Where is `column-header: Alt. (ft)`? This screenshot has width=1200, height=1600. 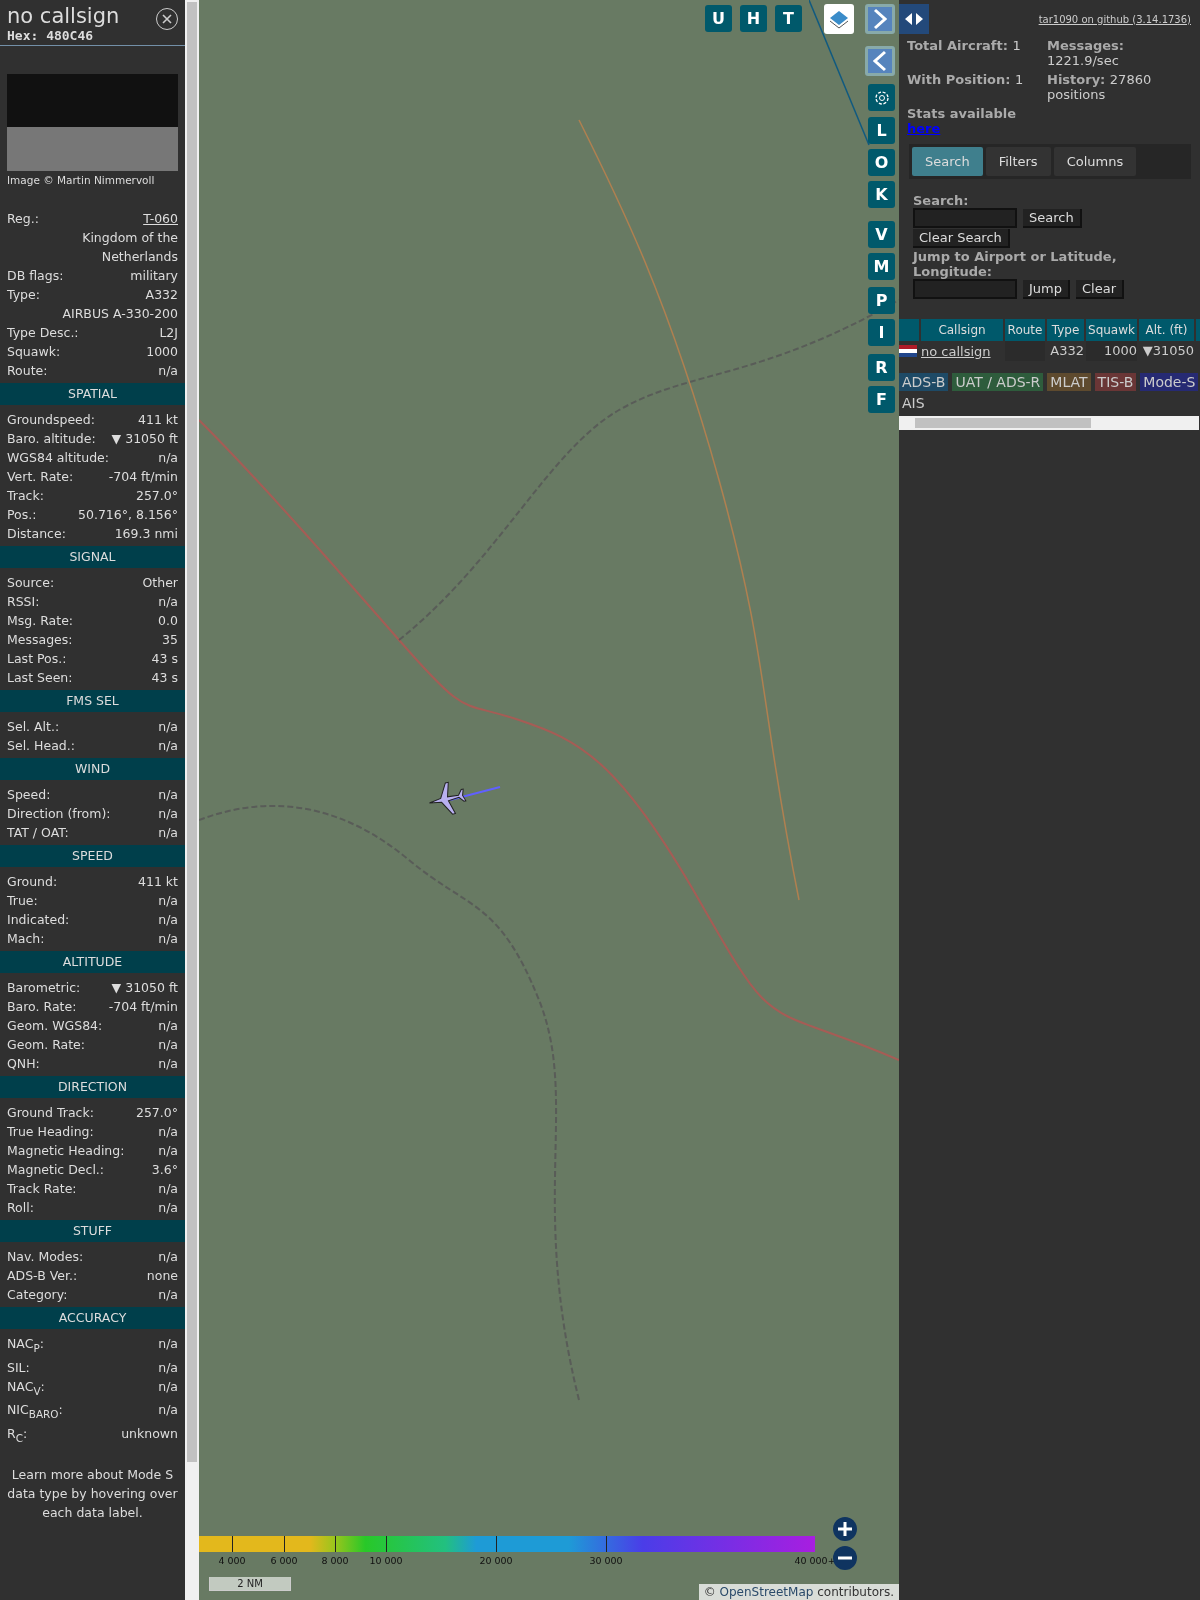
column-header: Alt. (ft) is located at coordinates (1166, 330).